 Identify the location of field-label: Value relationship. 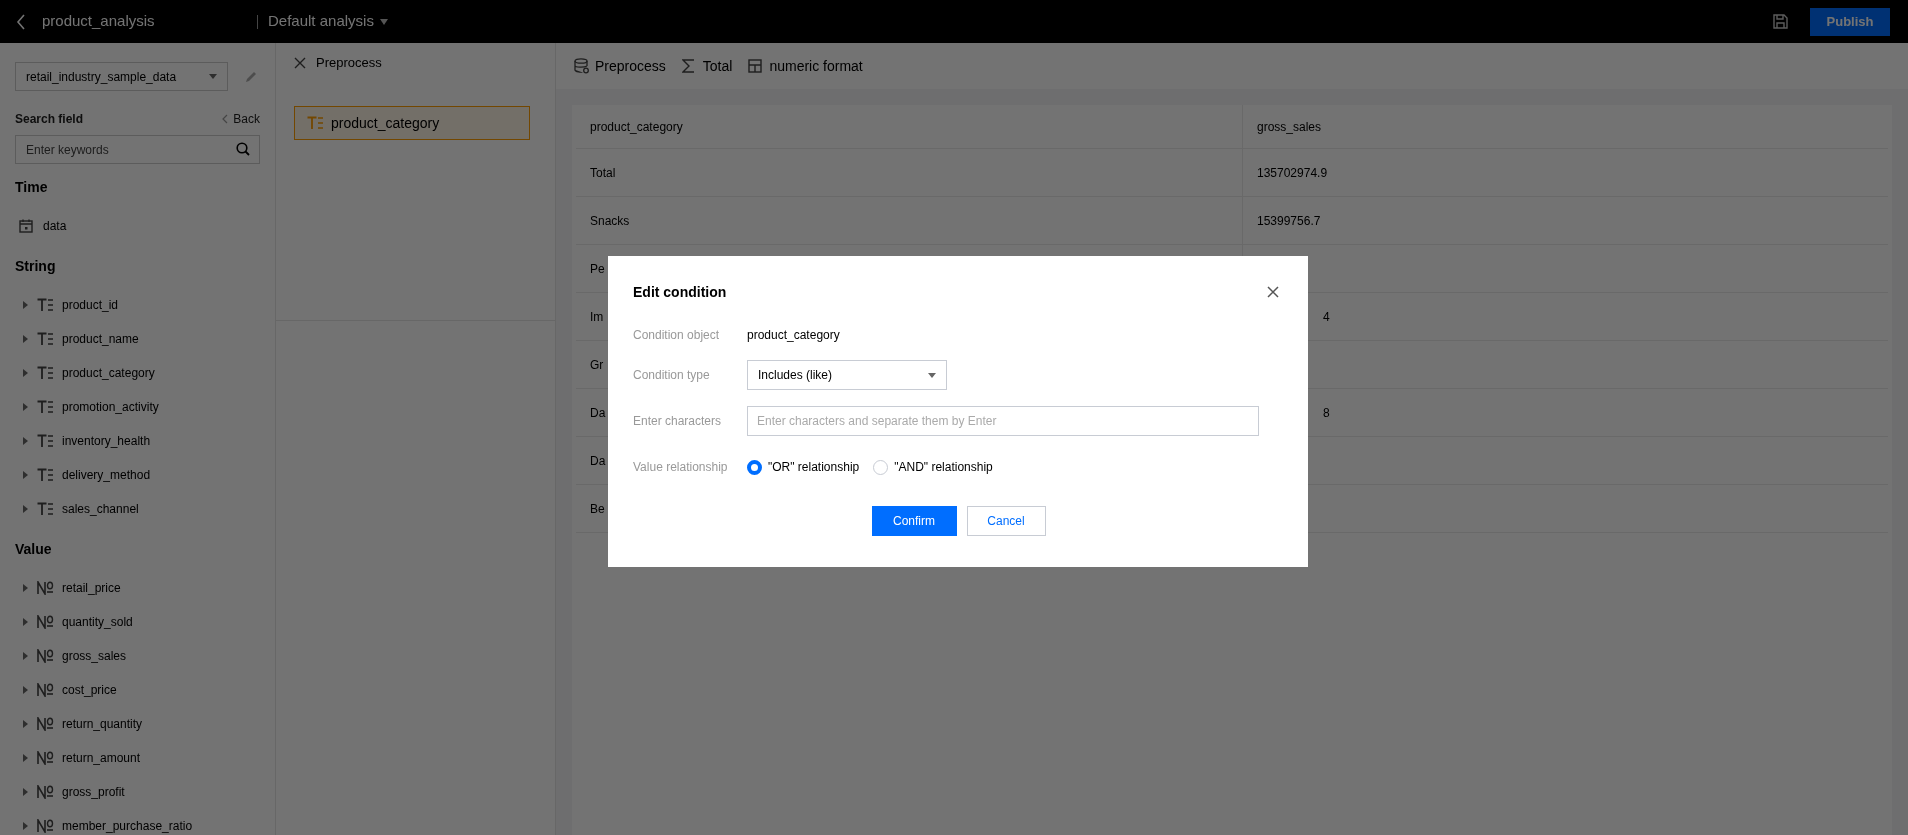
(681, 467).